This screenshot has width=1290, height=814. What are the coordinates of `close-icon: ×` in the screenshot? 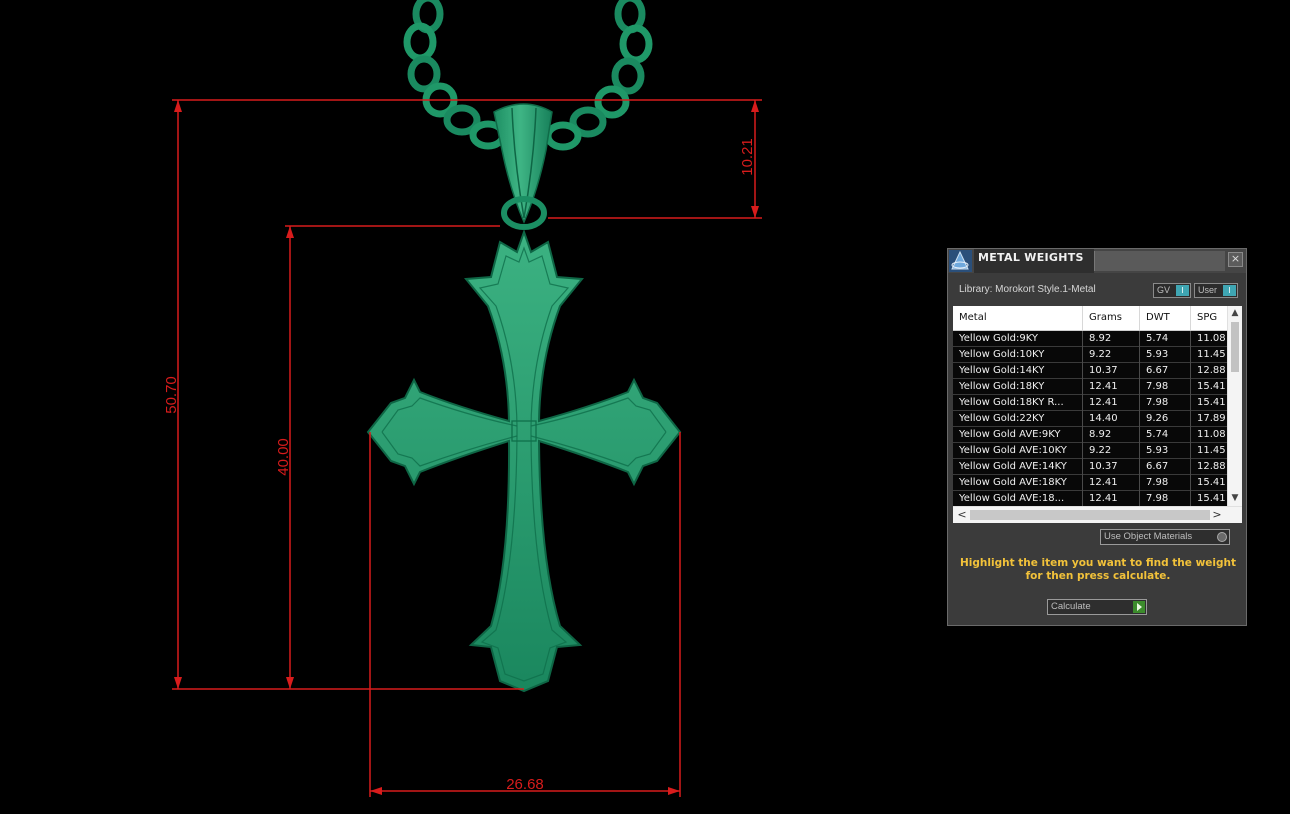 It's located at (1235, 258).